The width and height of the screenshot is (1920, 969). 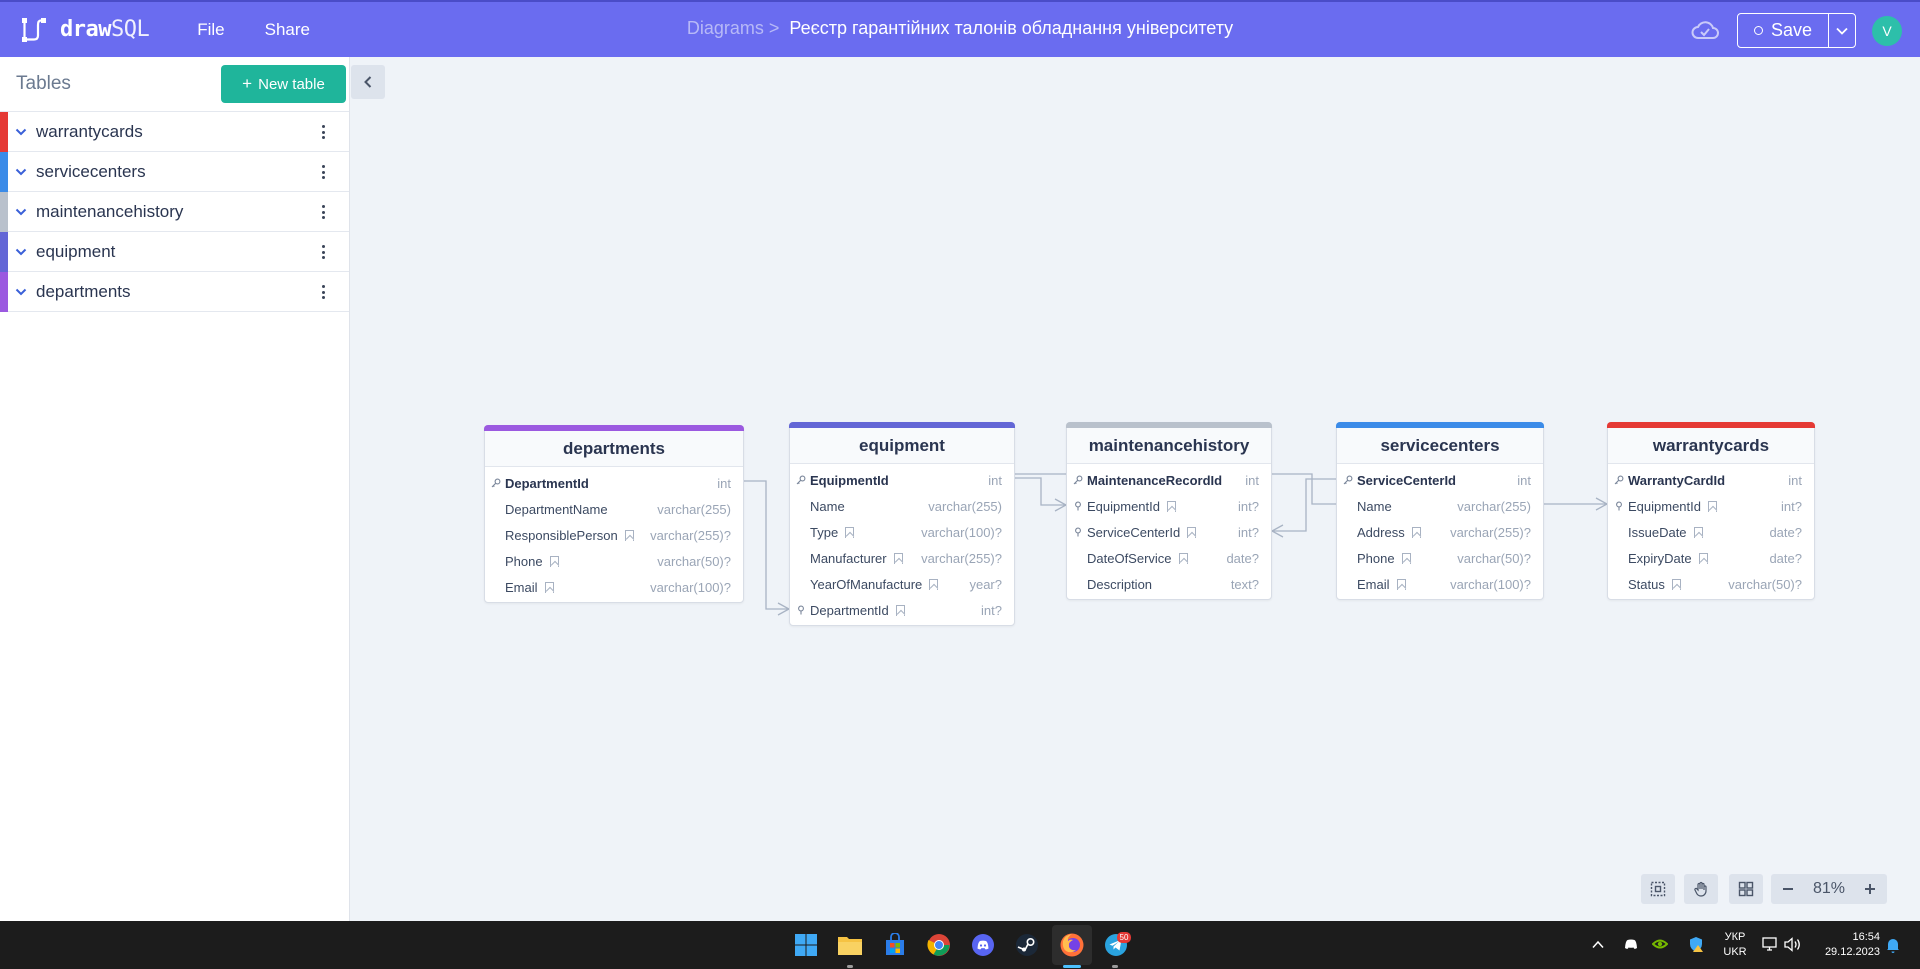 I want to click on system-clock: 16:54 29.12.2023, so click(x=1846, y=945).